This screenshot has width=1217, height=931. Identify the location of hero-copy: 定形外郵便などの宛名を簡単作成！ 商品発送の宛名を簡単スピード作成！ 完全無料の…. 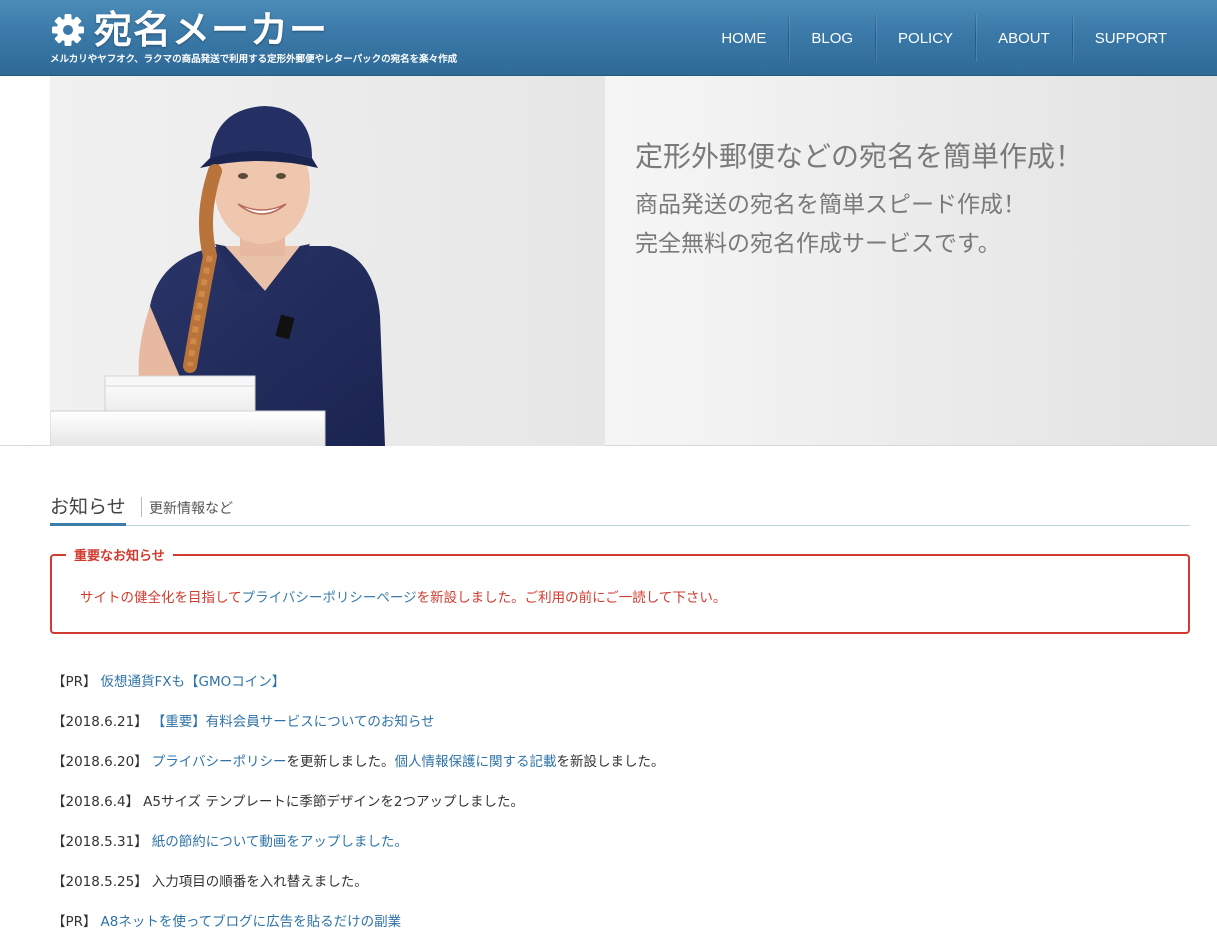
(859, 200).